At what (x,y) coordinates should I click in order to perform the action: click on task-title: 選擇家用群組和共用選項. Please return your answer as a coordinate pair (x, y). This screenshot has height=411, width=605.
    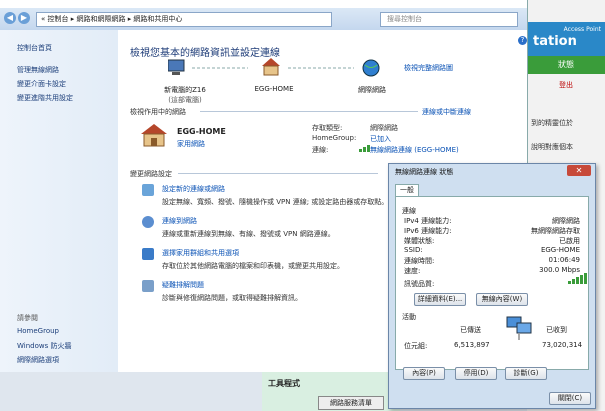
    Looking at the image, I should click on (200, 253).